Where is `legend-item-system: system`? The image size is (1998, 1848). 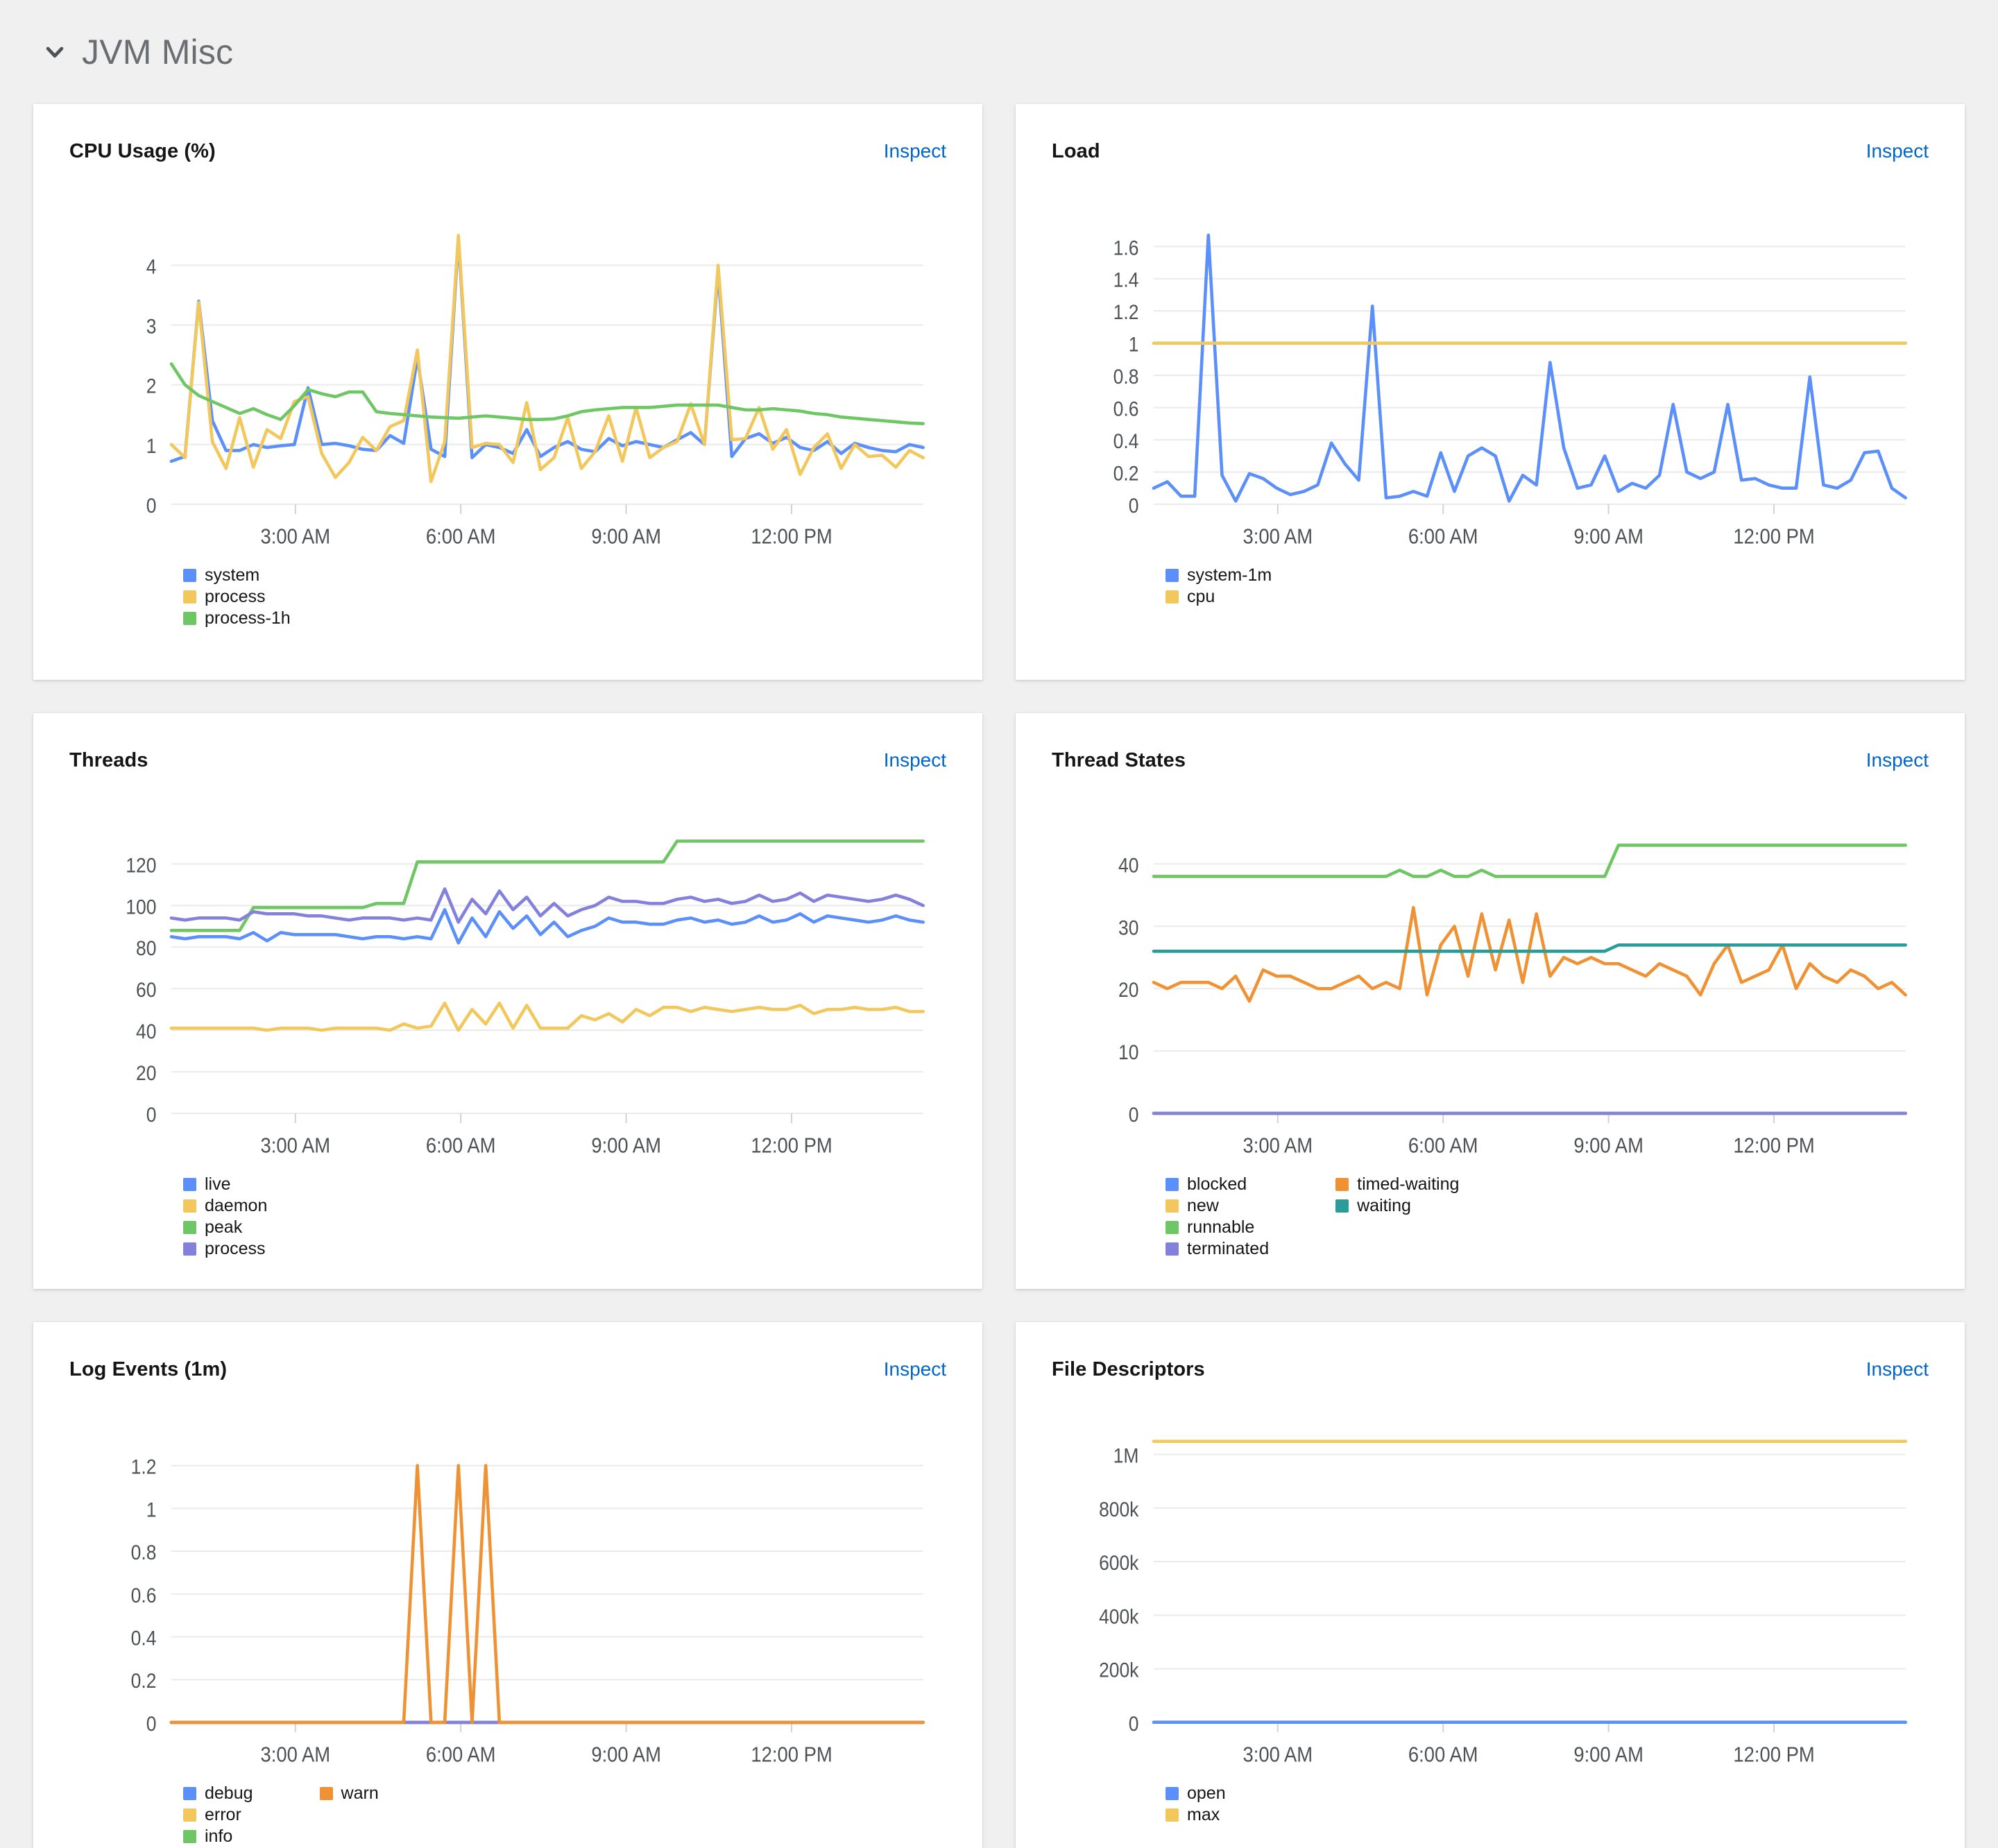 legend-item-system: system is located at coordinates (237, 575).